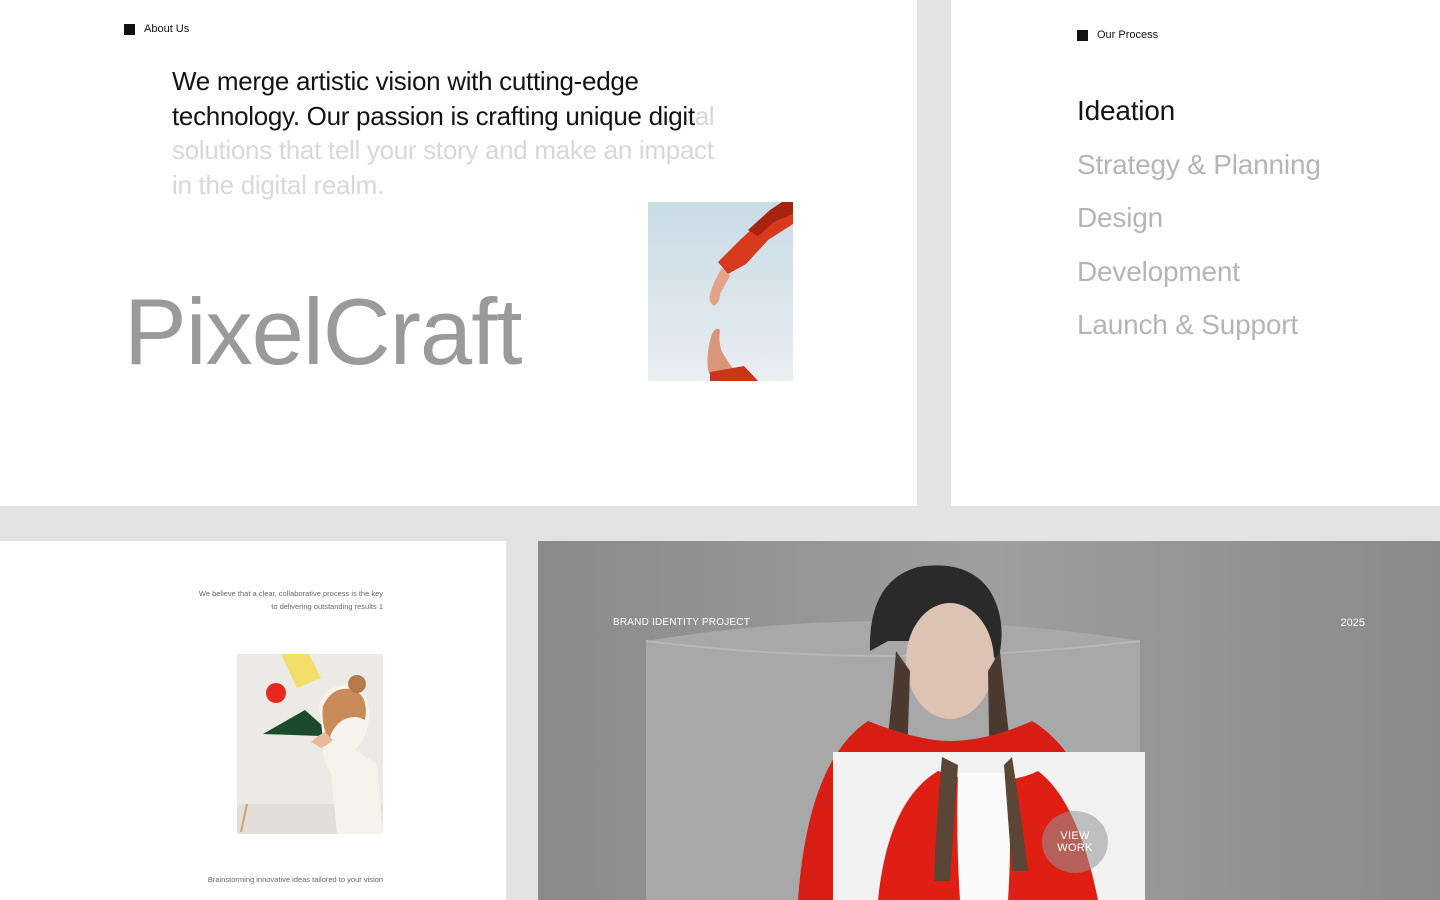 Image resolution: width=1440 pixels, height=900 pixels. Describe the element at coordinates (1199, 325) in the screenshot. I see `process-step-launch: Launch & Support` at that location.